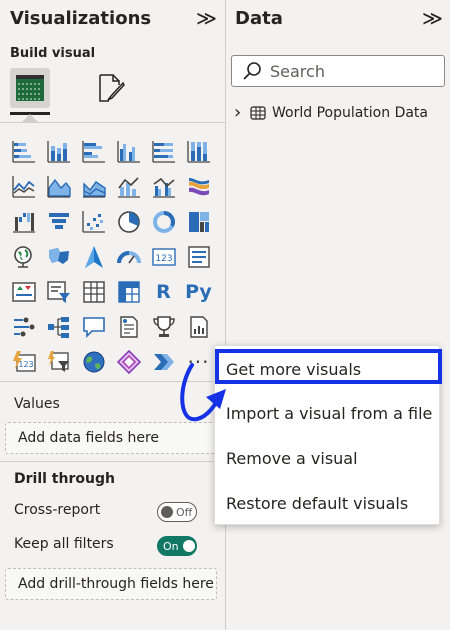  Describe the element at coordinates (128, 151) in the screenshot. I see `clustered-column-chart-icon` at that location.